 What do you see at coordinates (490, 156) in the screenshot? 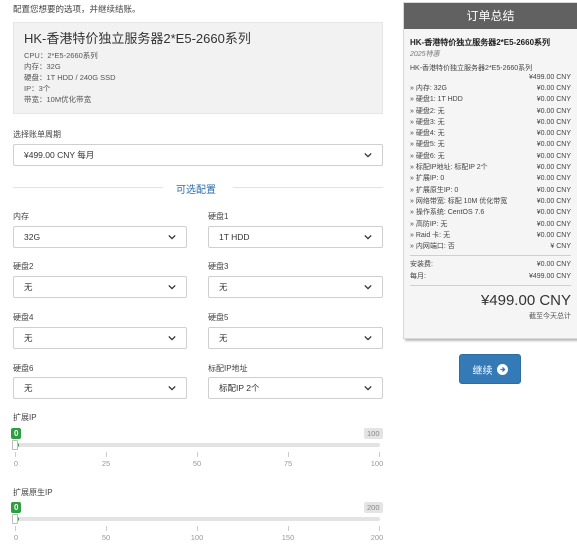
I see `summary-line-row: » 硬盘6: 无 ¥0.00 CNY` at bounding box center [490, 156].